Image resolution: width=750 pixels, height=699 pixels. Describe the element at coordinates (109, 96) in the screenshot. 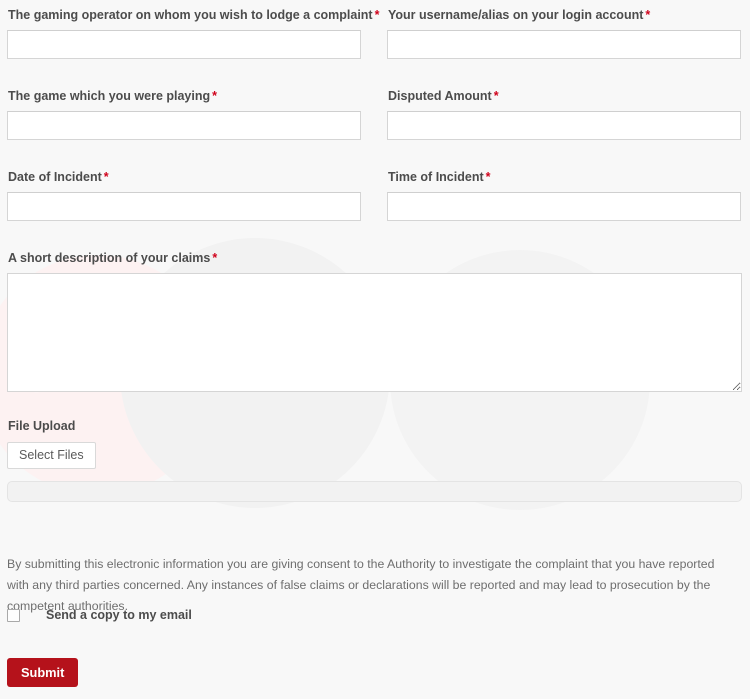

I see `label-text: The game which you were playing` at that location.